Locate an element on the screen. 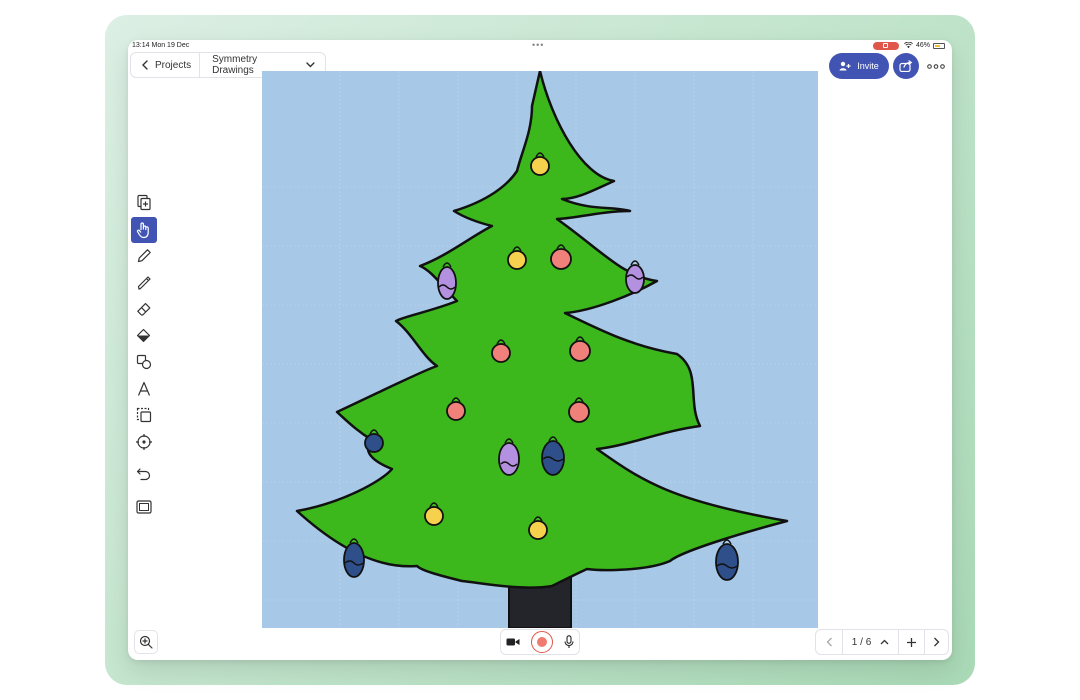 This screenshot has height=700, width=1080. status-bar: 13:14 Mon 19 Dec ••• 46% is located at coordinates (540, 46).